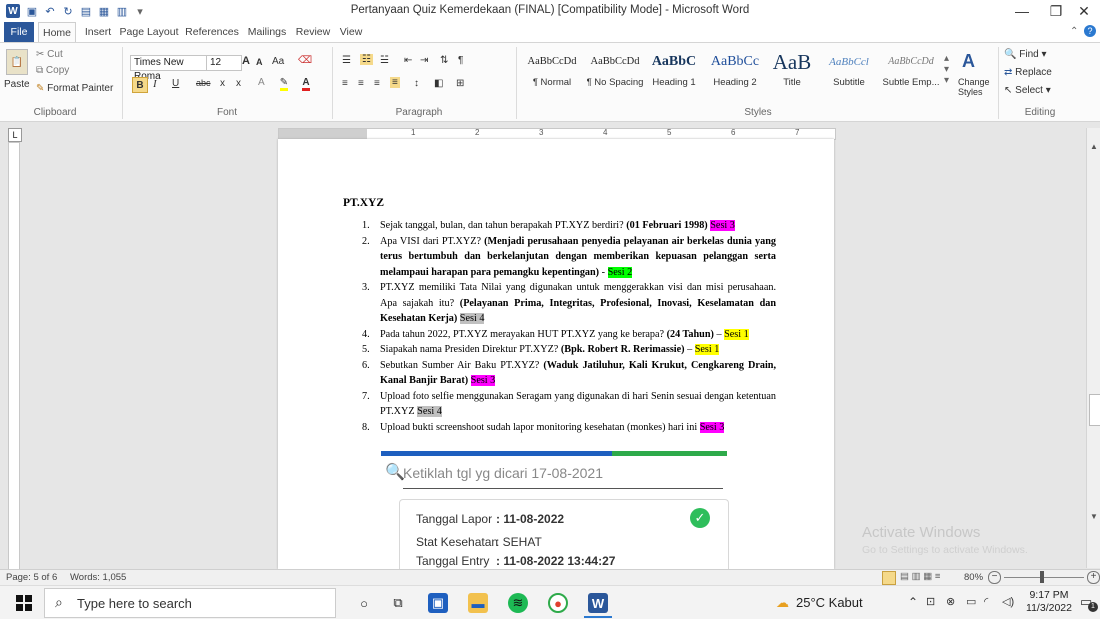 The width and height of the screenshot is (1100, 619). I want to click on spotify-icon: ≋, so click(518, 603).